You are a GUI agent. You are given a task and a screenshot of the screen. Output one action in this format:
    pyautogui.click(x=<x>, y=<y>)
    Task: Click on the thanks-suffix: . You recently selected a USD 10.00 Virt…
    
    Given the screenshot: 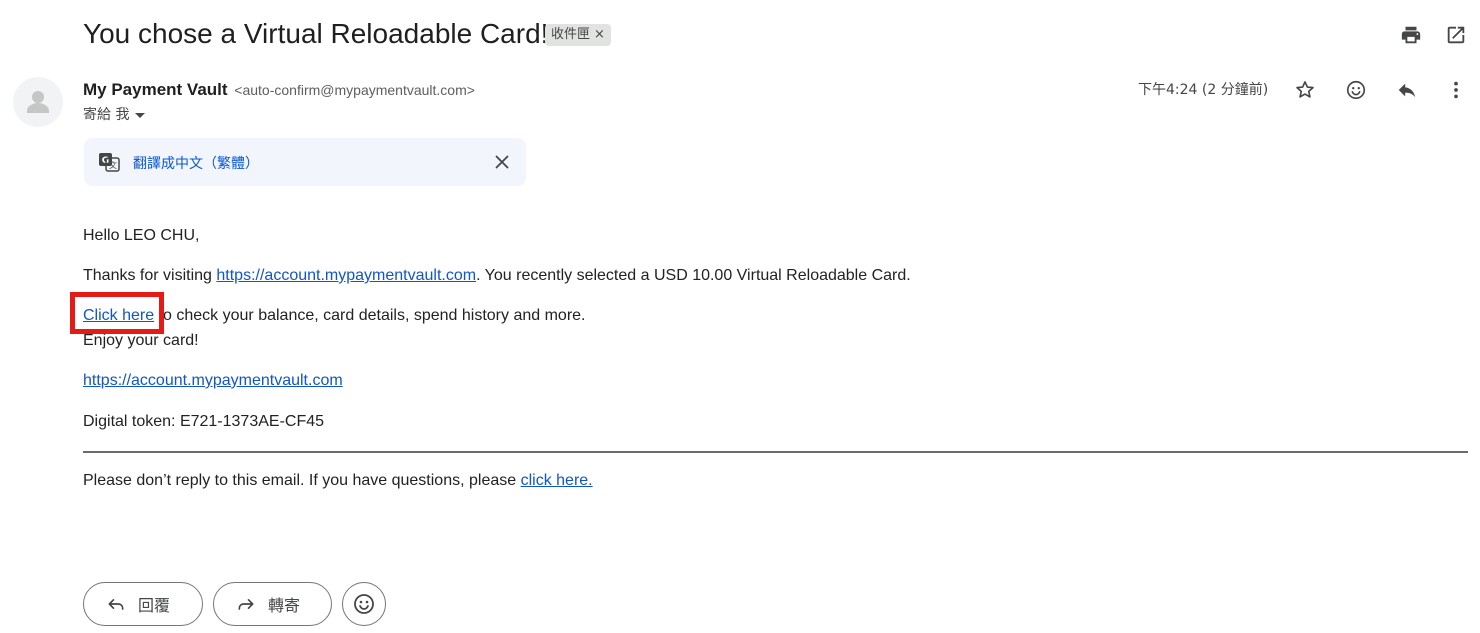 What is the action you would take?
    pyautogui.click(x=693, y=275)
    